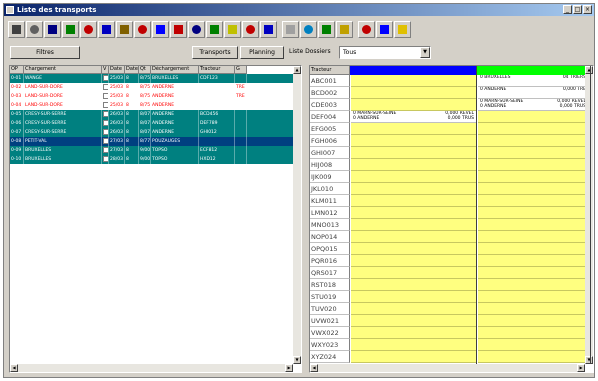 This screenshot has height=381, width=598. Describe the element at coordinates (152, 105) in the screenshot. I see `table-row: 0-04 LAND-SUR-DORE 25/03 8 8/75 ANDERNE` at that location.